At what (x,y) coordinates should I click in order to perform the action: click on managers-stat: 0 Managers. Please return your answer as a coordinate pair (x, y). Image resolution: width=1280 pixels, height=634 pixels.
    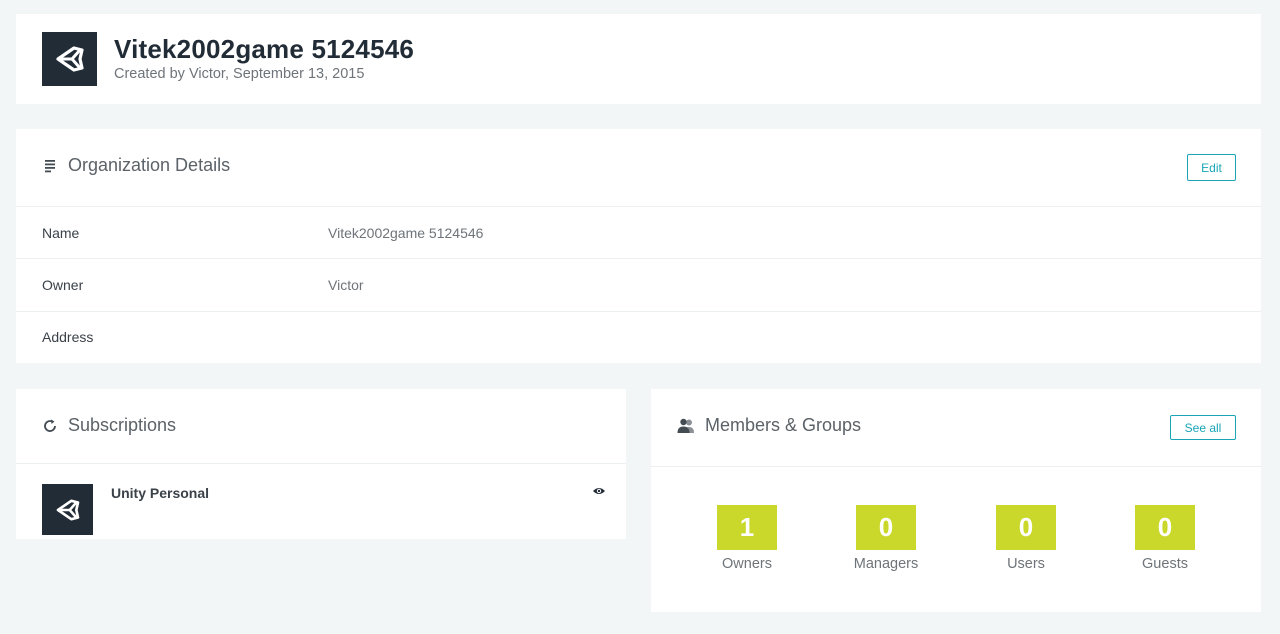
    Looking at the image, I should click on (886, 538).